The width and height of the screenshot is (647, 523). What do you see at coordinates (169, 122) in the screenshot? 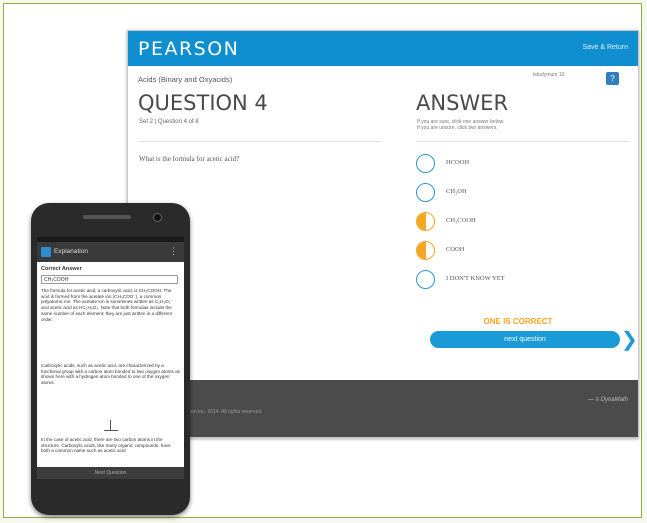
I see `question-subtitle: Set 2 | Question 4 of 8` at bounding box center [169, 122].